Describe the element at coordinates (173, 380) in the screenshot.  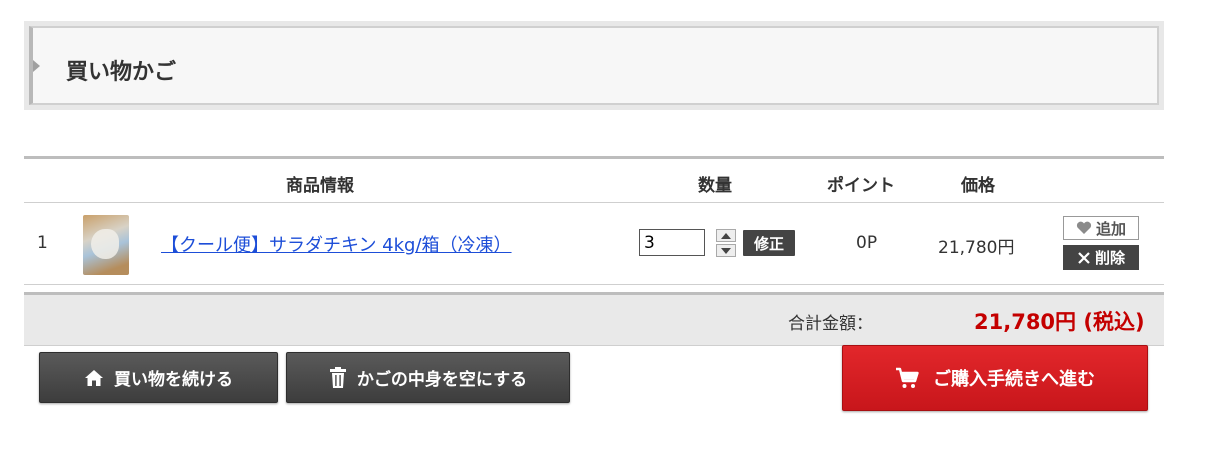
I see `continue-shopping-label: 買い物を続ける` at that location.